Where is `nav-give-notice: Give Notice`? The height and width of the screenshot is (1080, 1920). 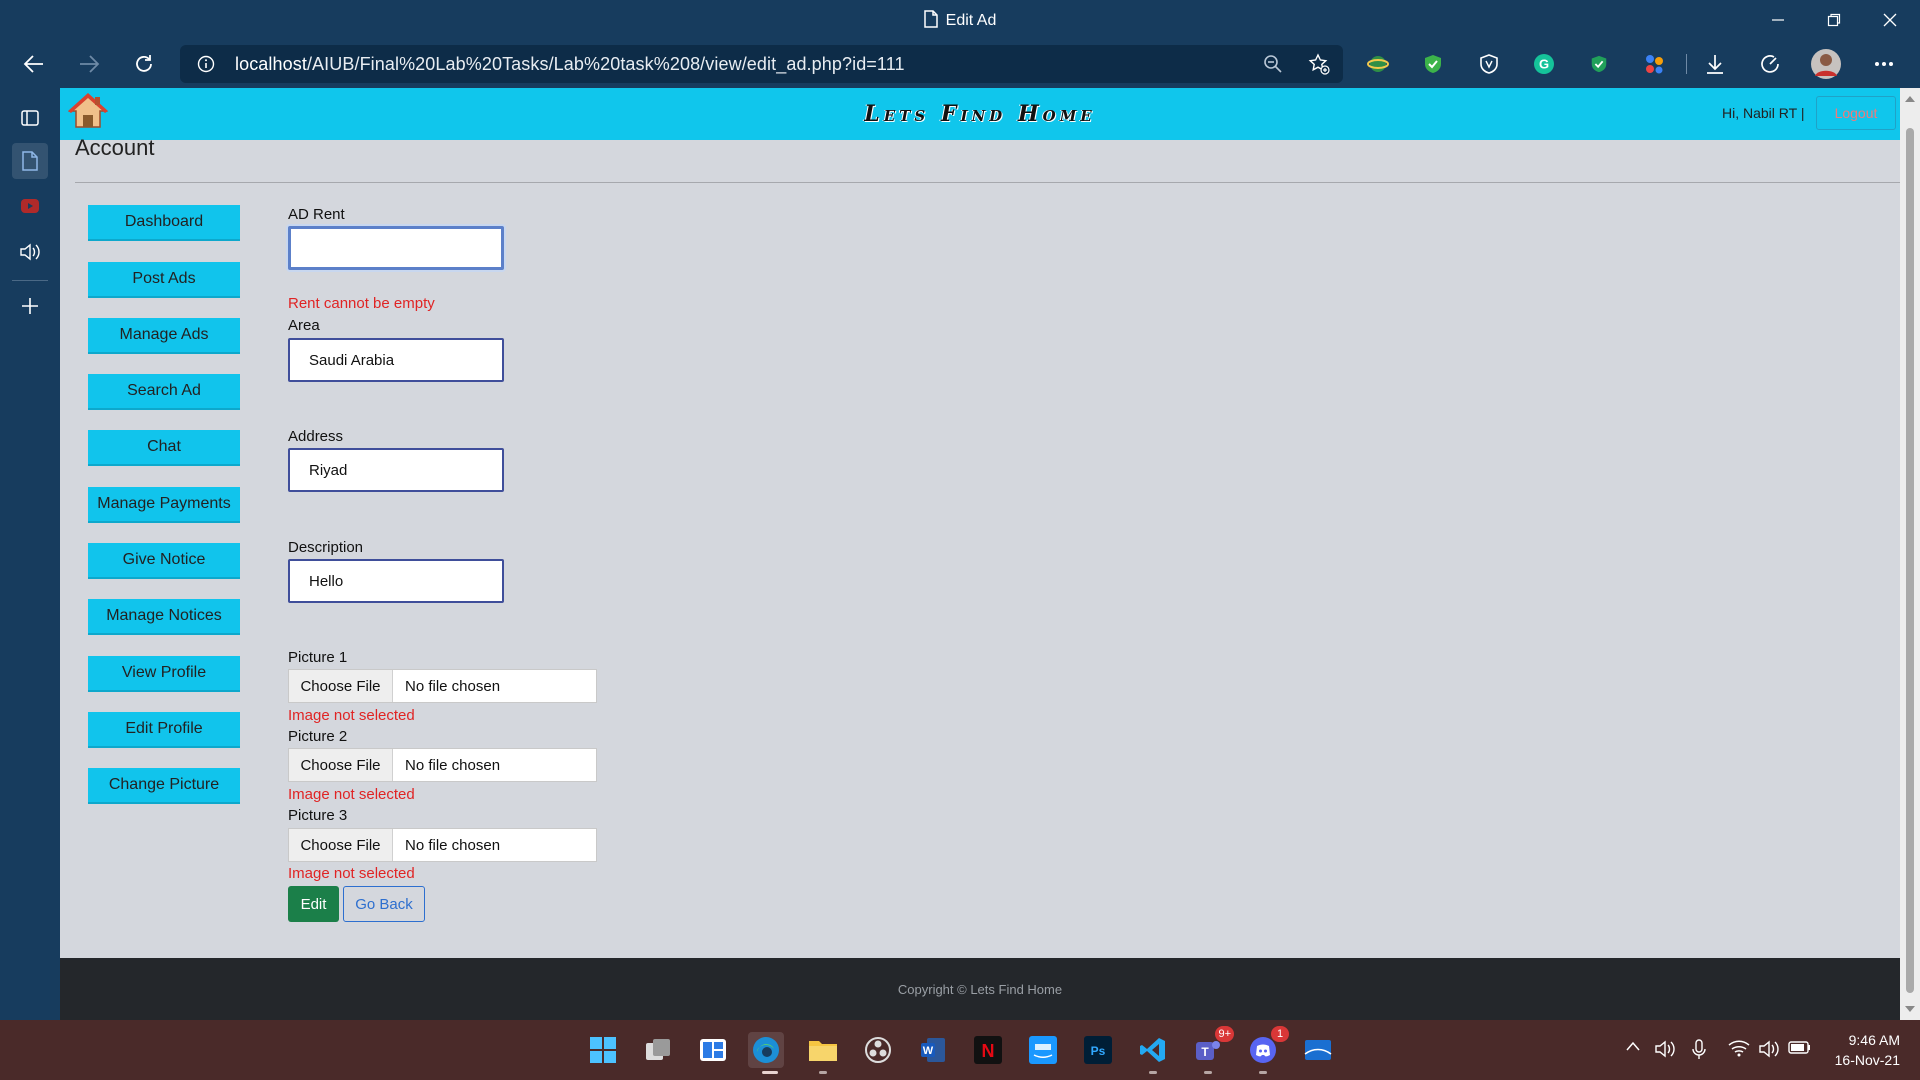
nav-give-notice: Give Notice is located at coordinates (164, 561).